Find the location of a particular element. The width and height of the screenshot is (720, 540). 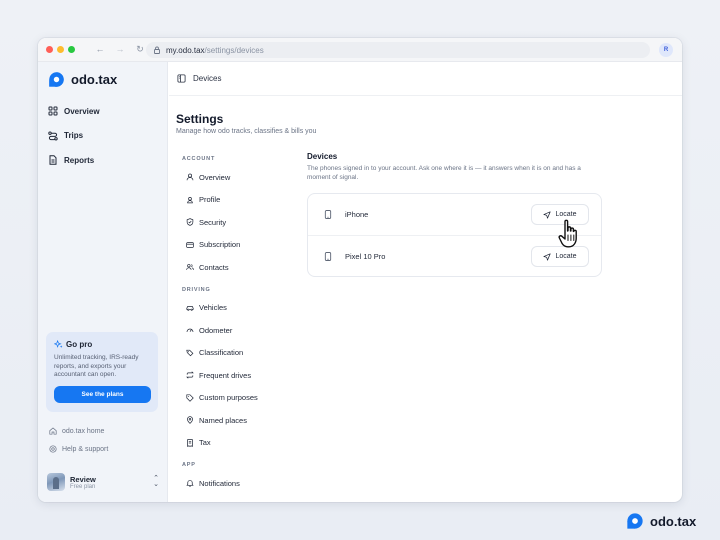

settings-item-odometer: Odometer is located at coordinates (237, 330).